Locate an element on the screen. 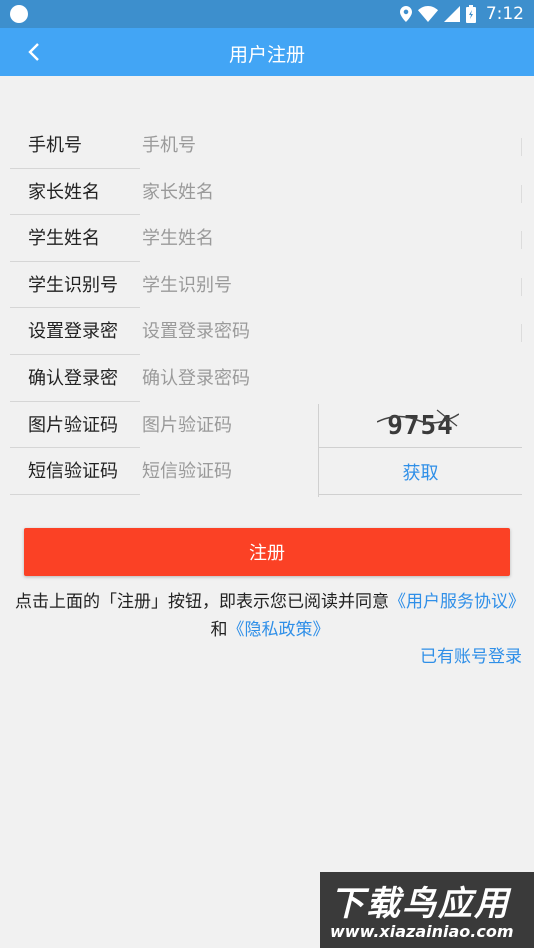  notification-dot-icon is located at coordinates (19, 14).